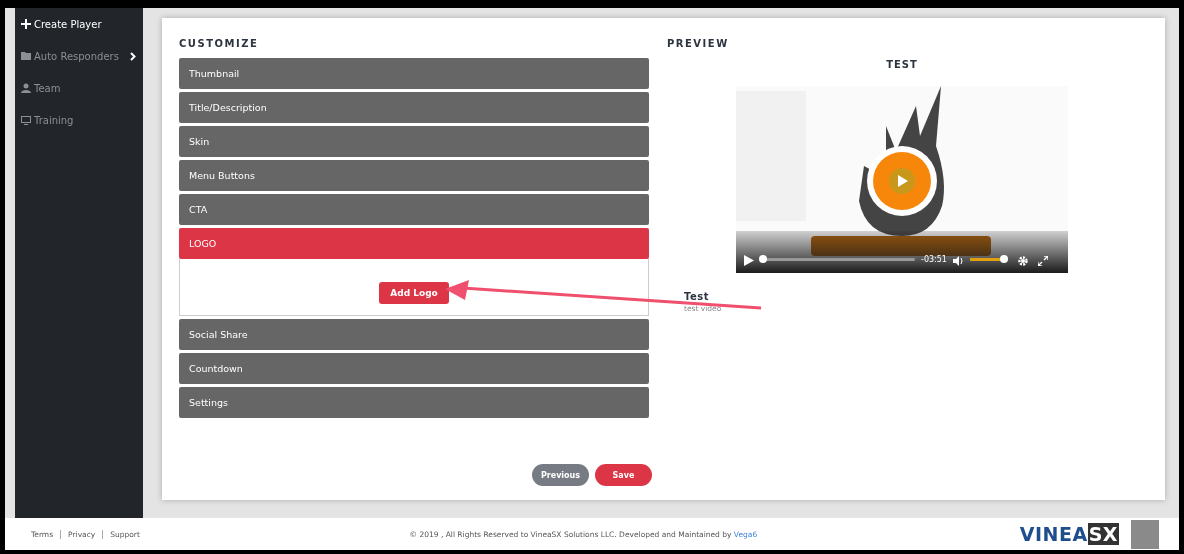 This screenshot has height=554, width=1184. What do you see at coordinates (1069, 534) in the screenshot?
I see `brand-logo: VINEASX` at bounding box center [1069, 534].